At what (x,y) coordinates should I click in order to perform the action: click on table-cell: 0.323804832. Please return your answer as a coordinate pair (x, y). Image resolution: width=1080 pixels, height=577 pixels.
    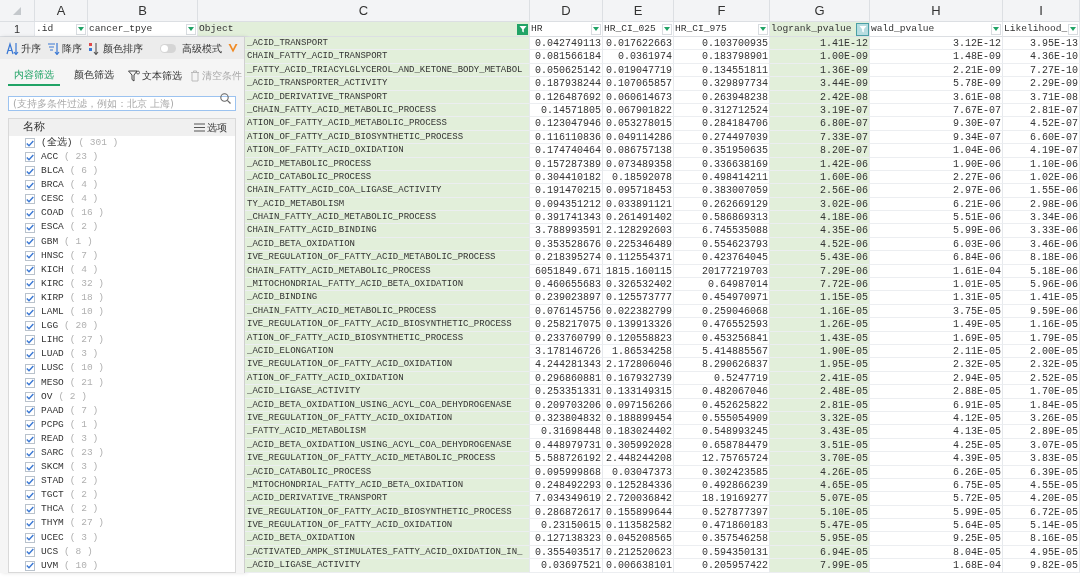
    Looking at the image, I should click on (566, 418).